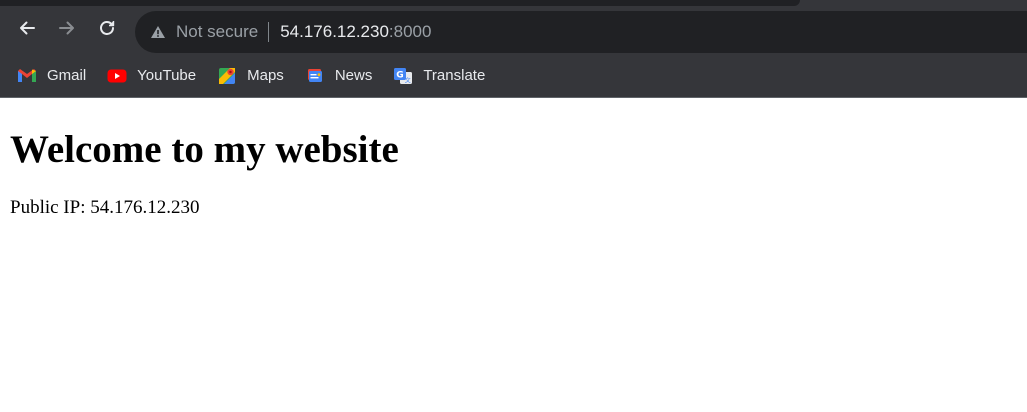 This screenshot has height=412, width=1027. I want to click on translate-icon: G 文, so click(403, 76).